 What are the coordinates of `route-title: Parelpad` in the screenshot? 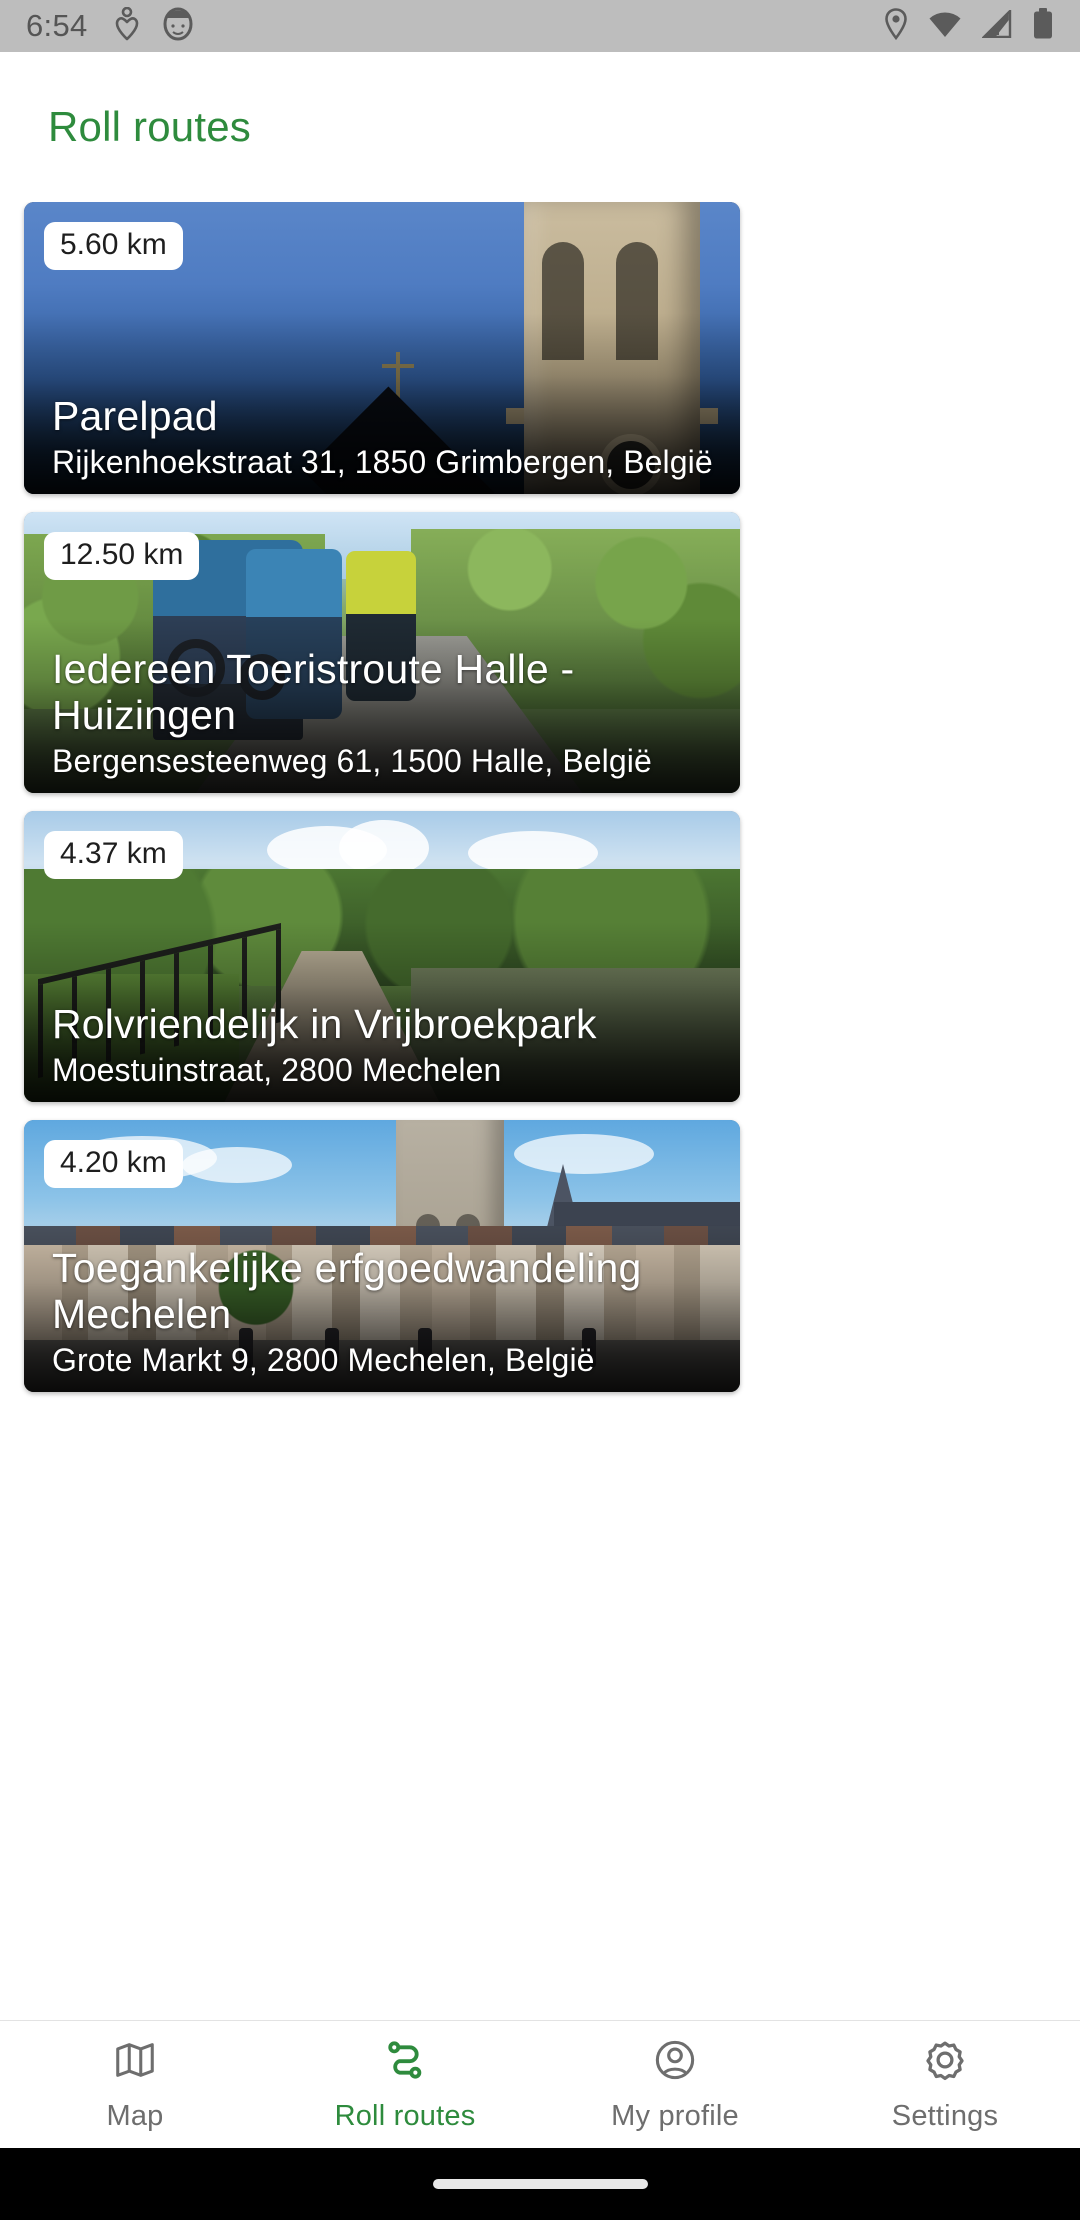 It's located at (135, 416).